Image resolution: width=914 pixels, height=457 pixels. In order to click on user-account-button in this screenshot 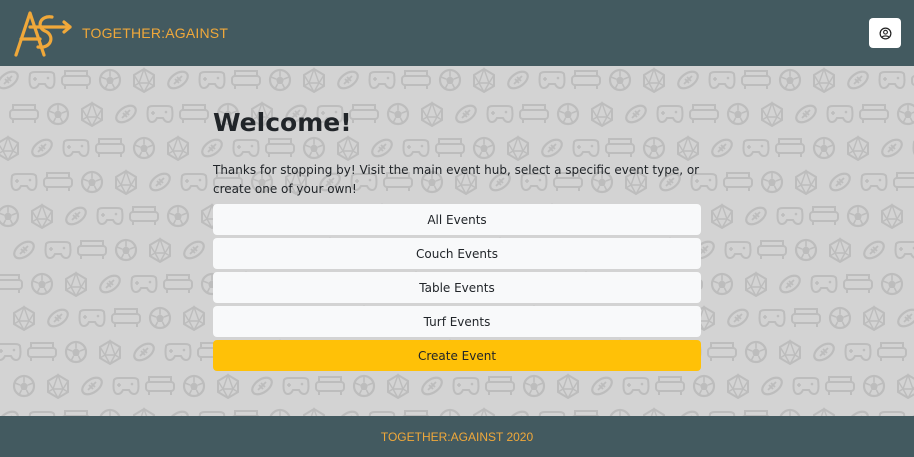, I will do `click(885, 33)`.